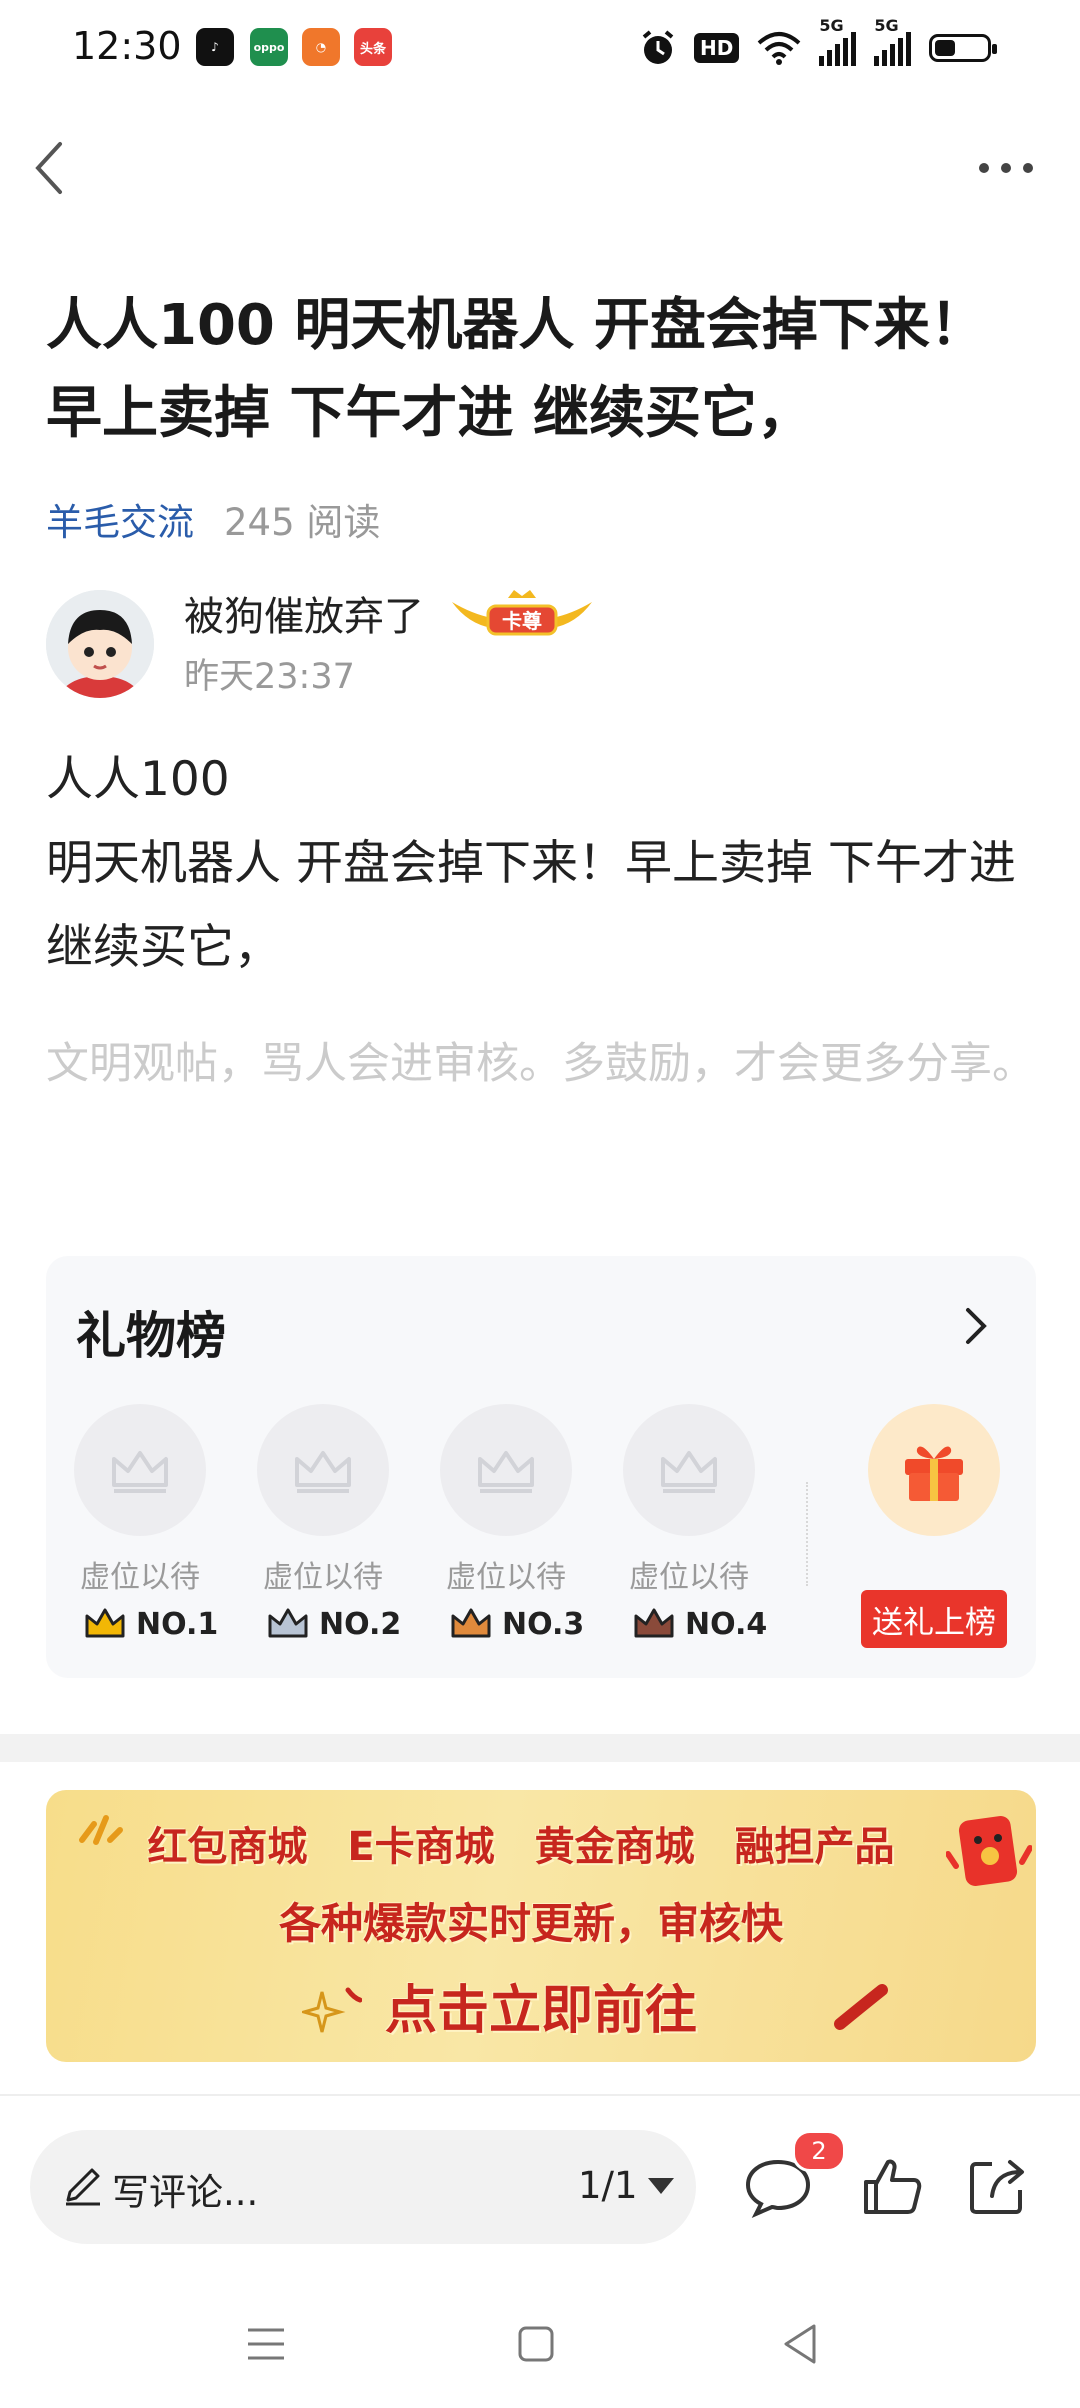 This screenshot has height=2408, width=1080. I want to click on alarm-icon, so click(658, 47).